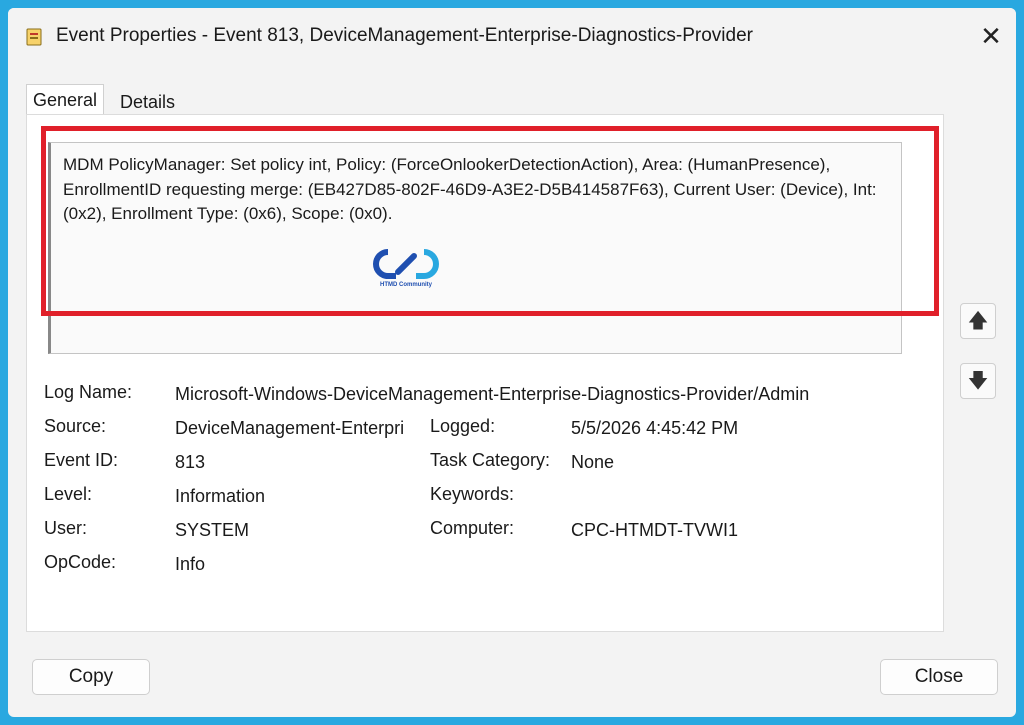 The width and height of the screenshot is (1024, 725). I want to click on user-label: User:, so click(66, 528).